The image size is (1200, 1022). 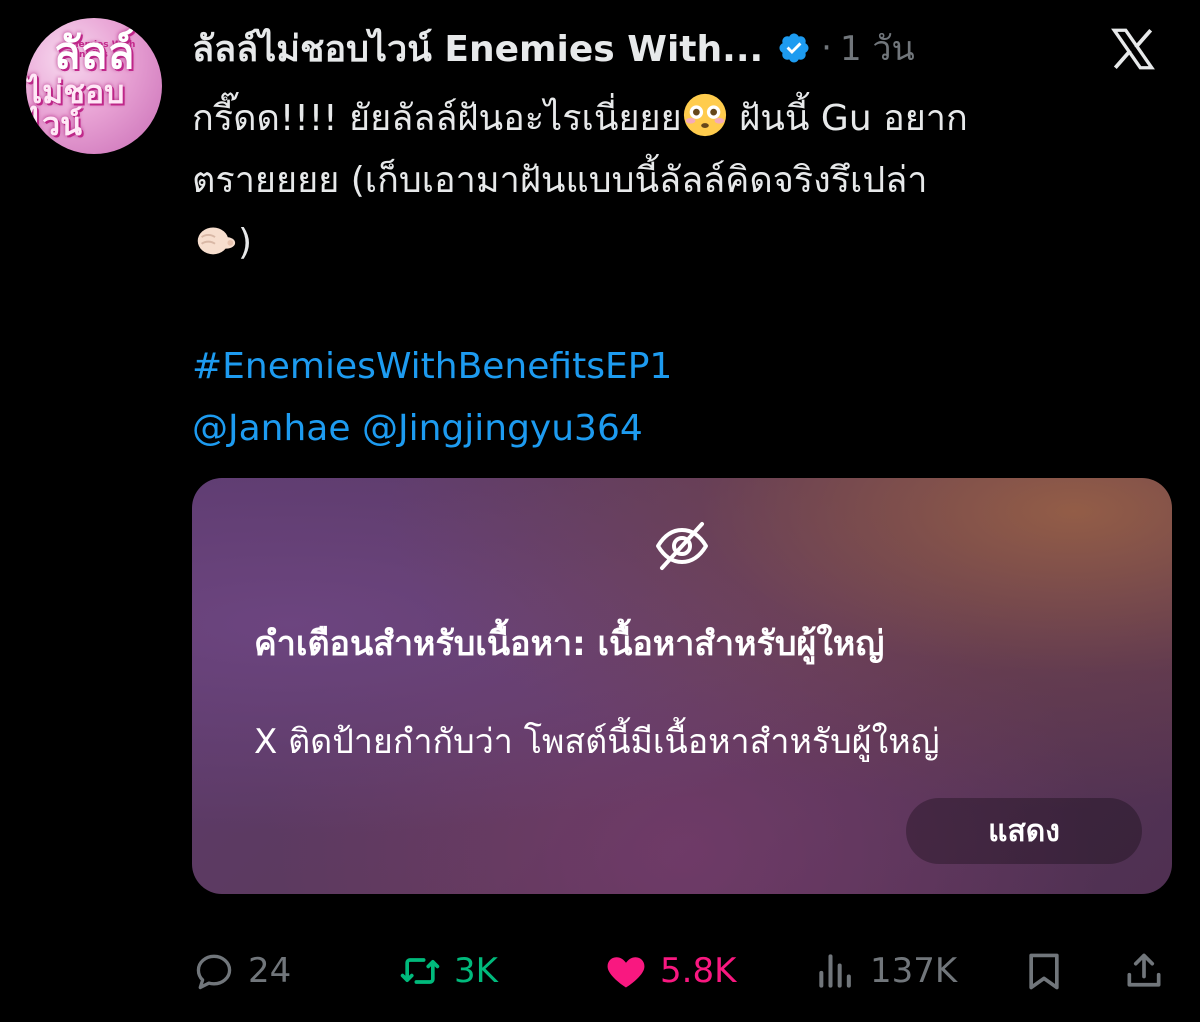 I want to click on reply-button: 24, so click(x=241, y=971).